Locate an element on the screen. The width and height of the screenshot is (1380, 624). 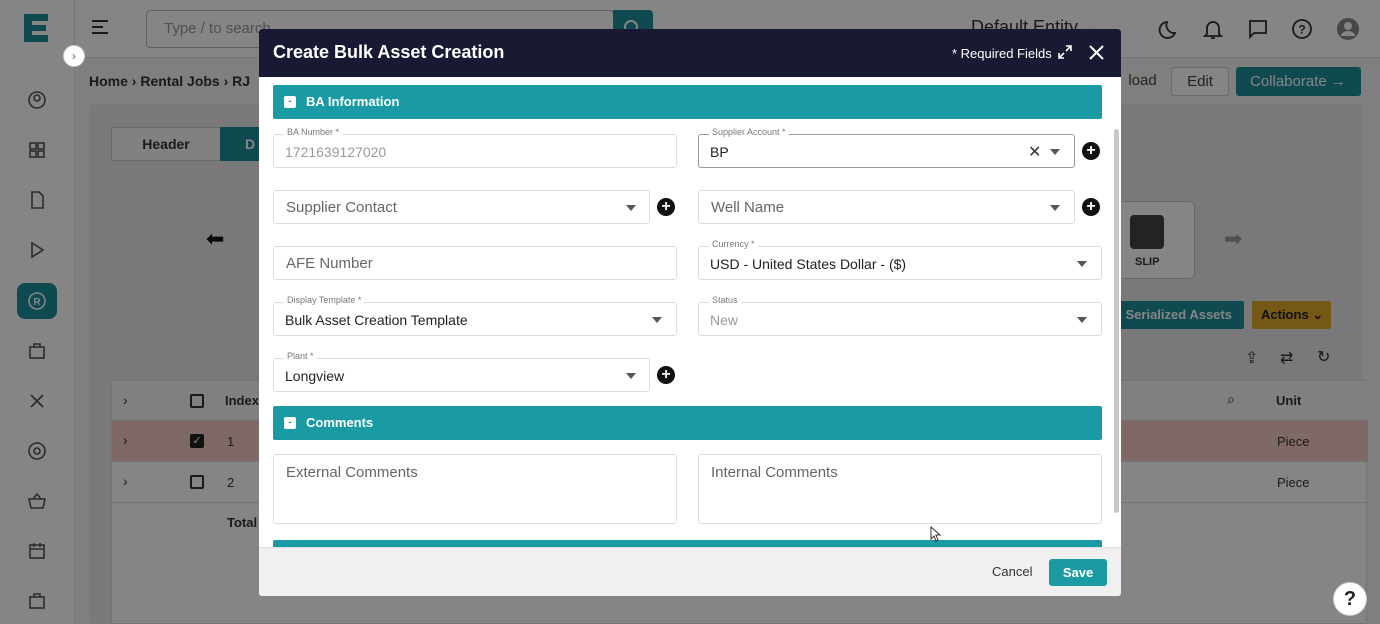
clear-icon: ✕ is located at coordinates (1034, 152).